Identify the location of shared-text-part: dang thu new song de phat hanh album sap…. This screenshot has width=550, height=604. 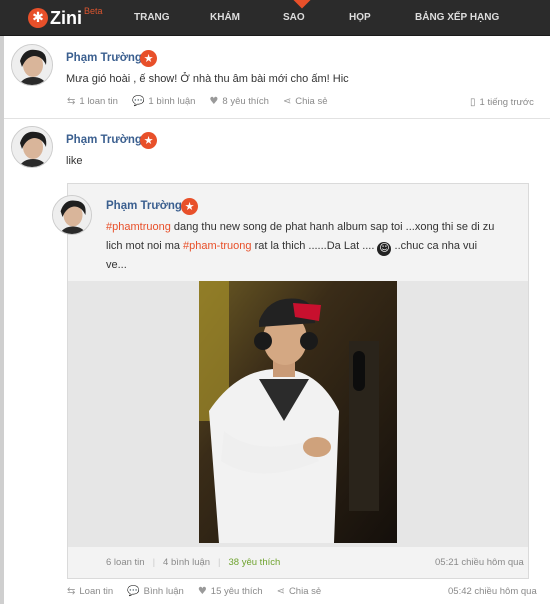
(332, 227).